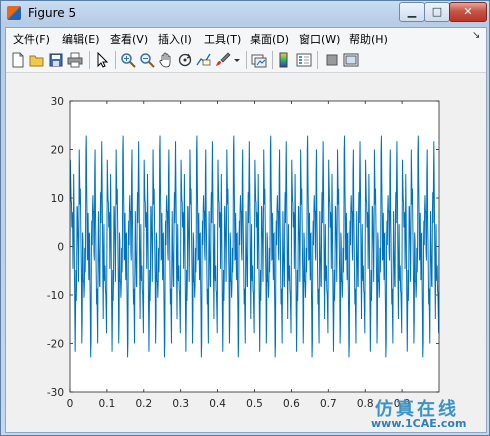  I want to click on toolbar, so click(246, 60).